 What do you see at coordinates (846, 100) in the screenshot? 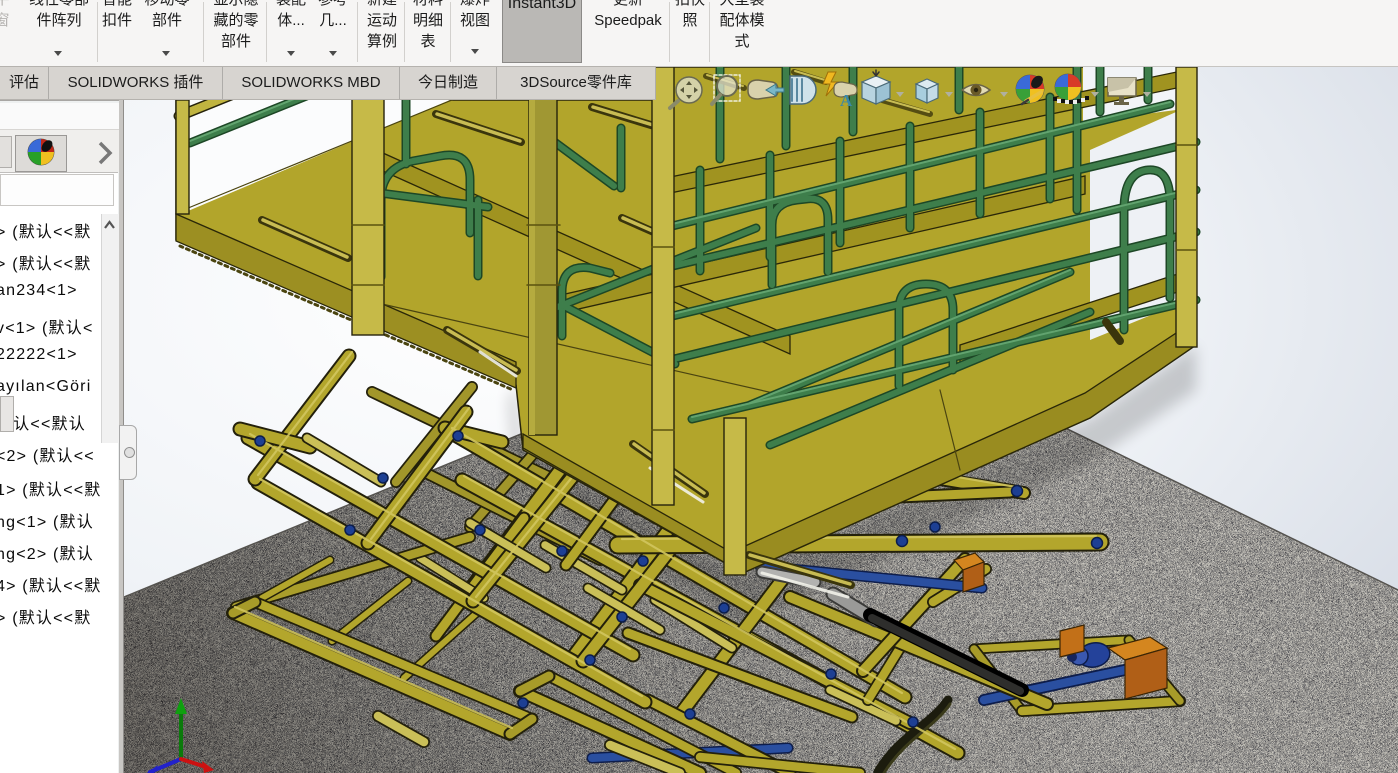
I see `svg-text: A` at bounding box center [846, 100].